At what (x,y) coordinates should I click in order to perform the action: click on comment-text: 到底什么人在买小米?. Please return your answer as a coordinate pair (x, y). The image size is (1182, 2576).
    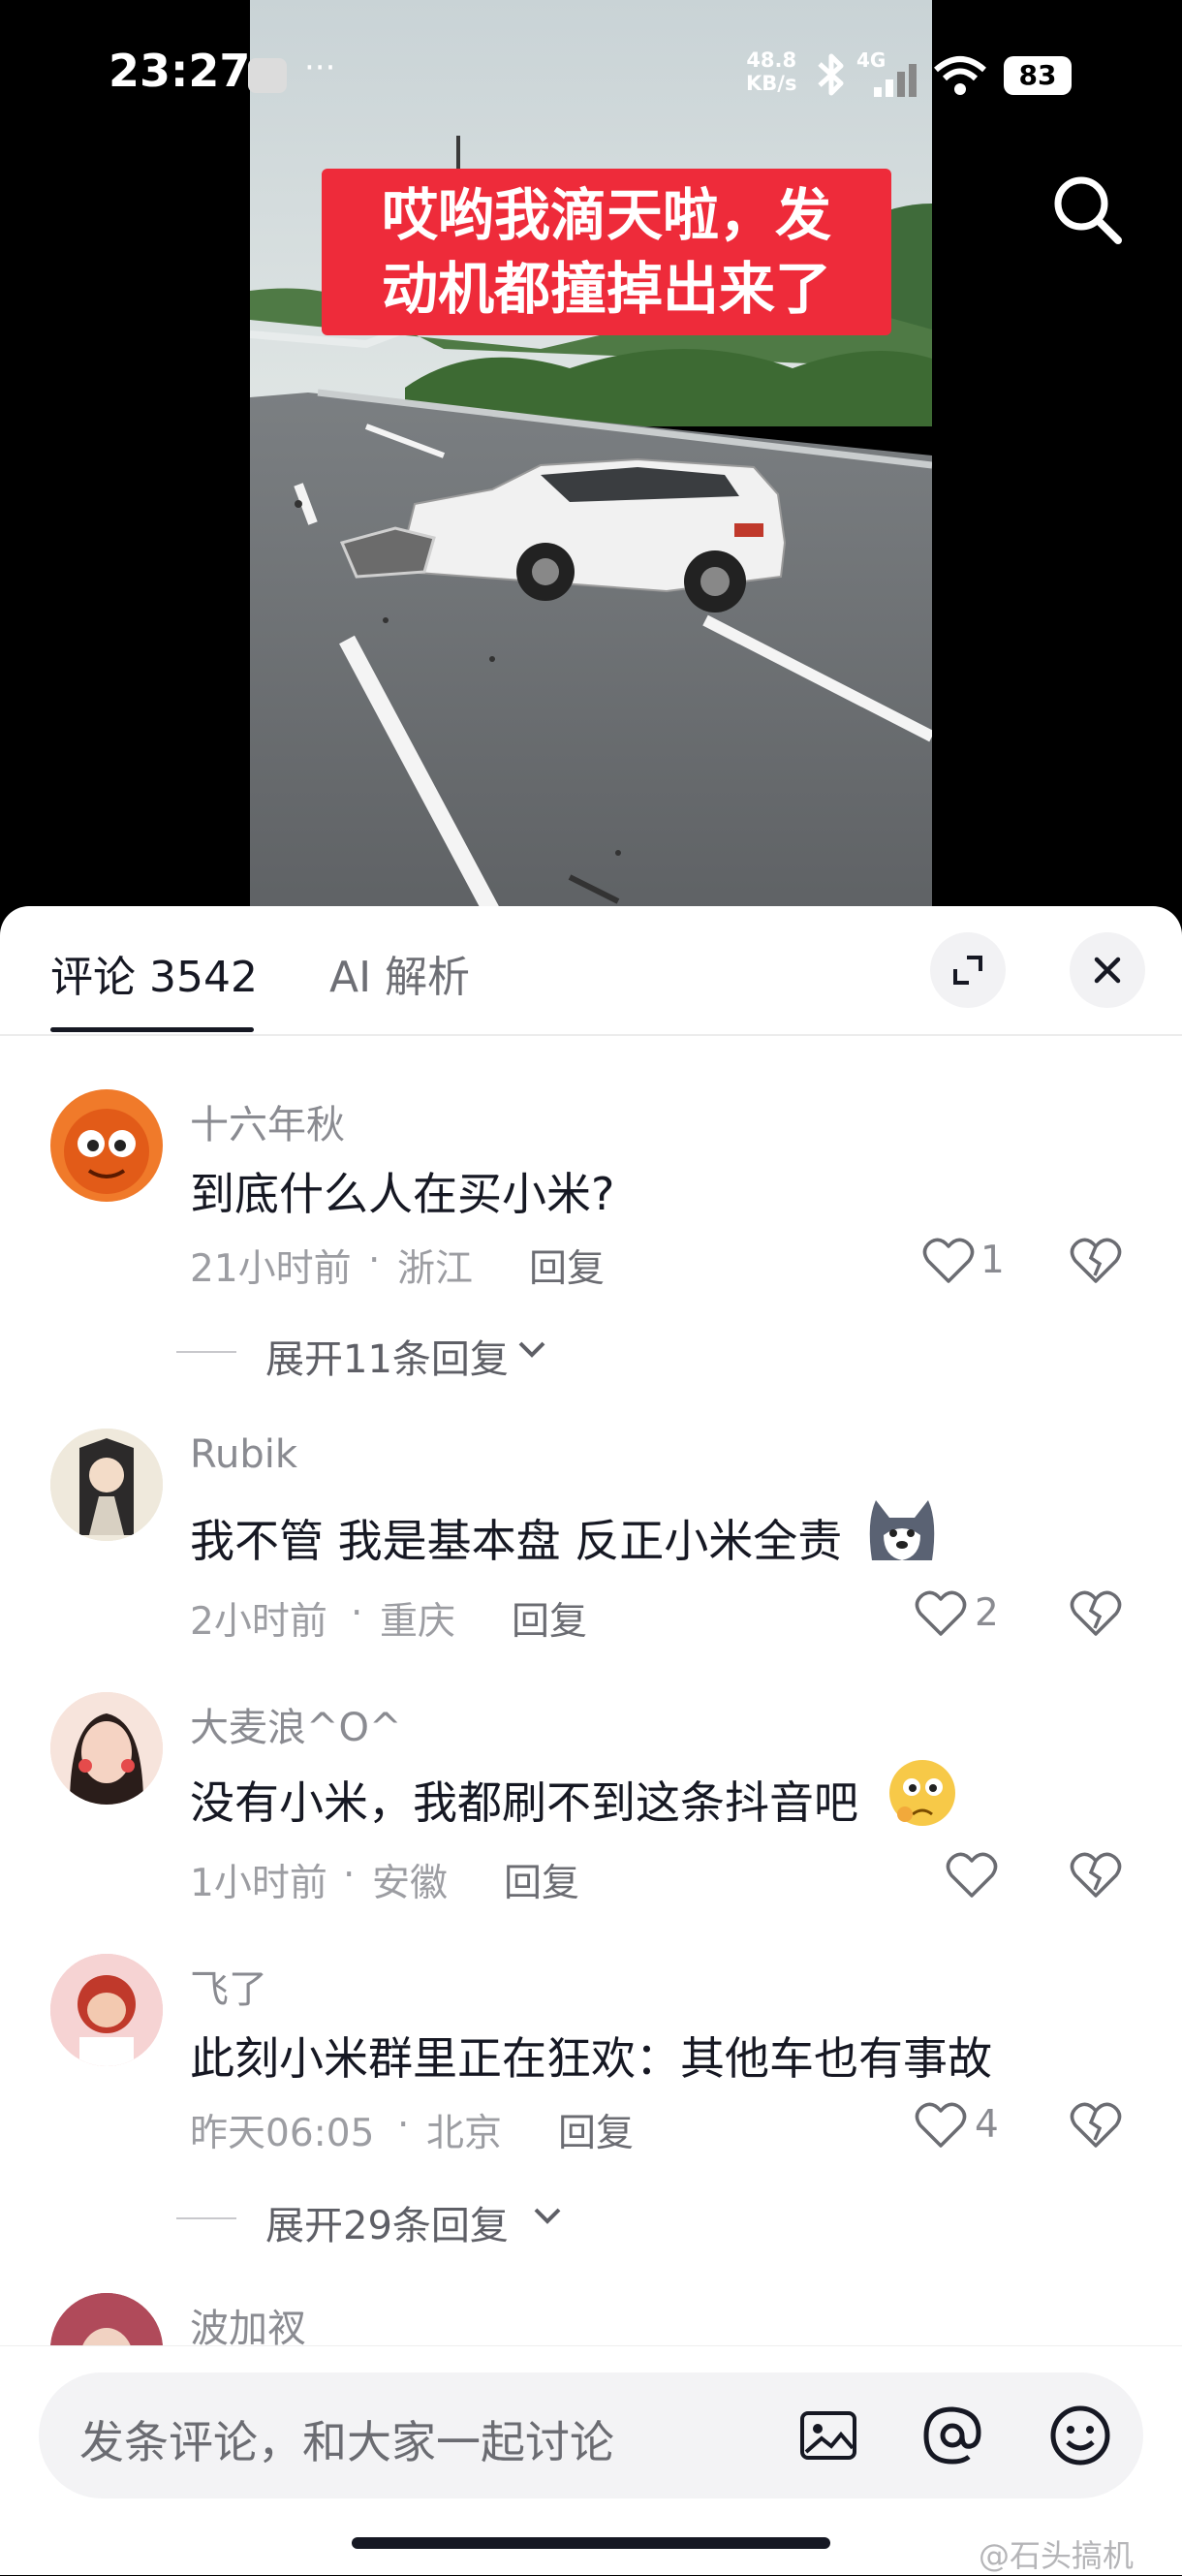
    Looking at the image, I should click on (403, 1194).